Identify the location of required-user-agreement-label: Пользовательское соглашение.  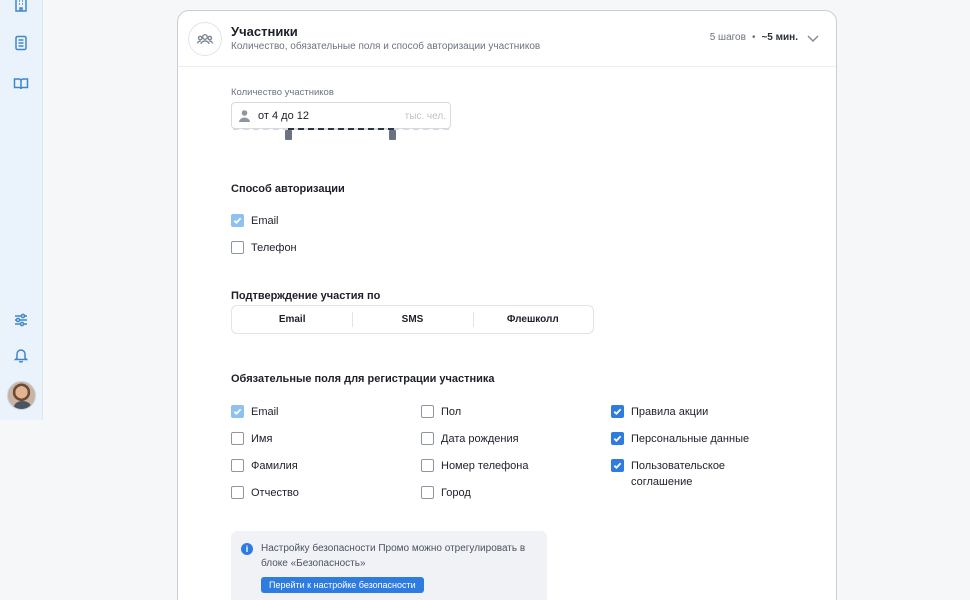
(678, 474).